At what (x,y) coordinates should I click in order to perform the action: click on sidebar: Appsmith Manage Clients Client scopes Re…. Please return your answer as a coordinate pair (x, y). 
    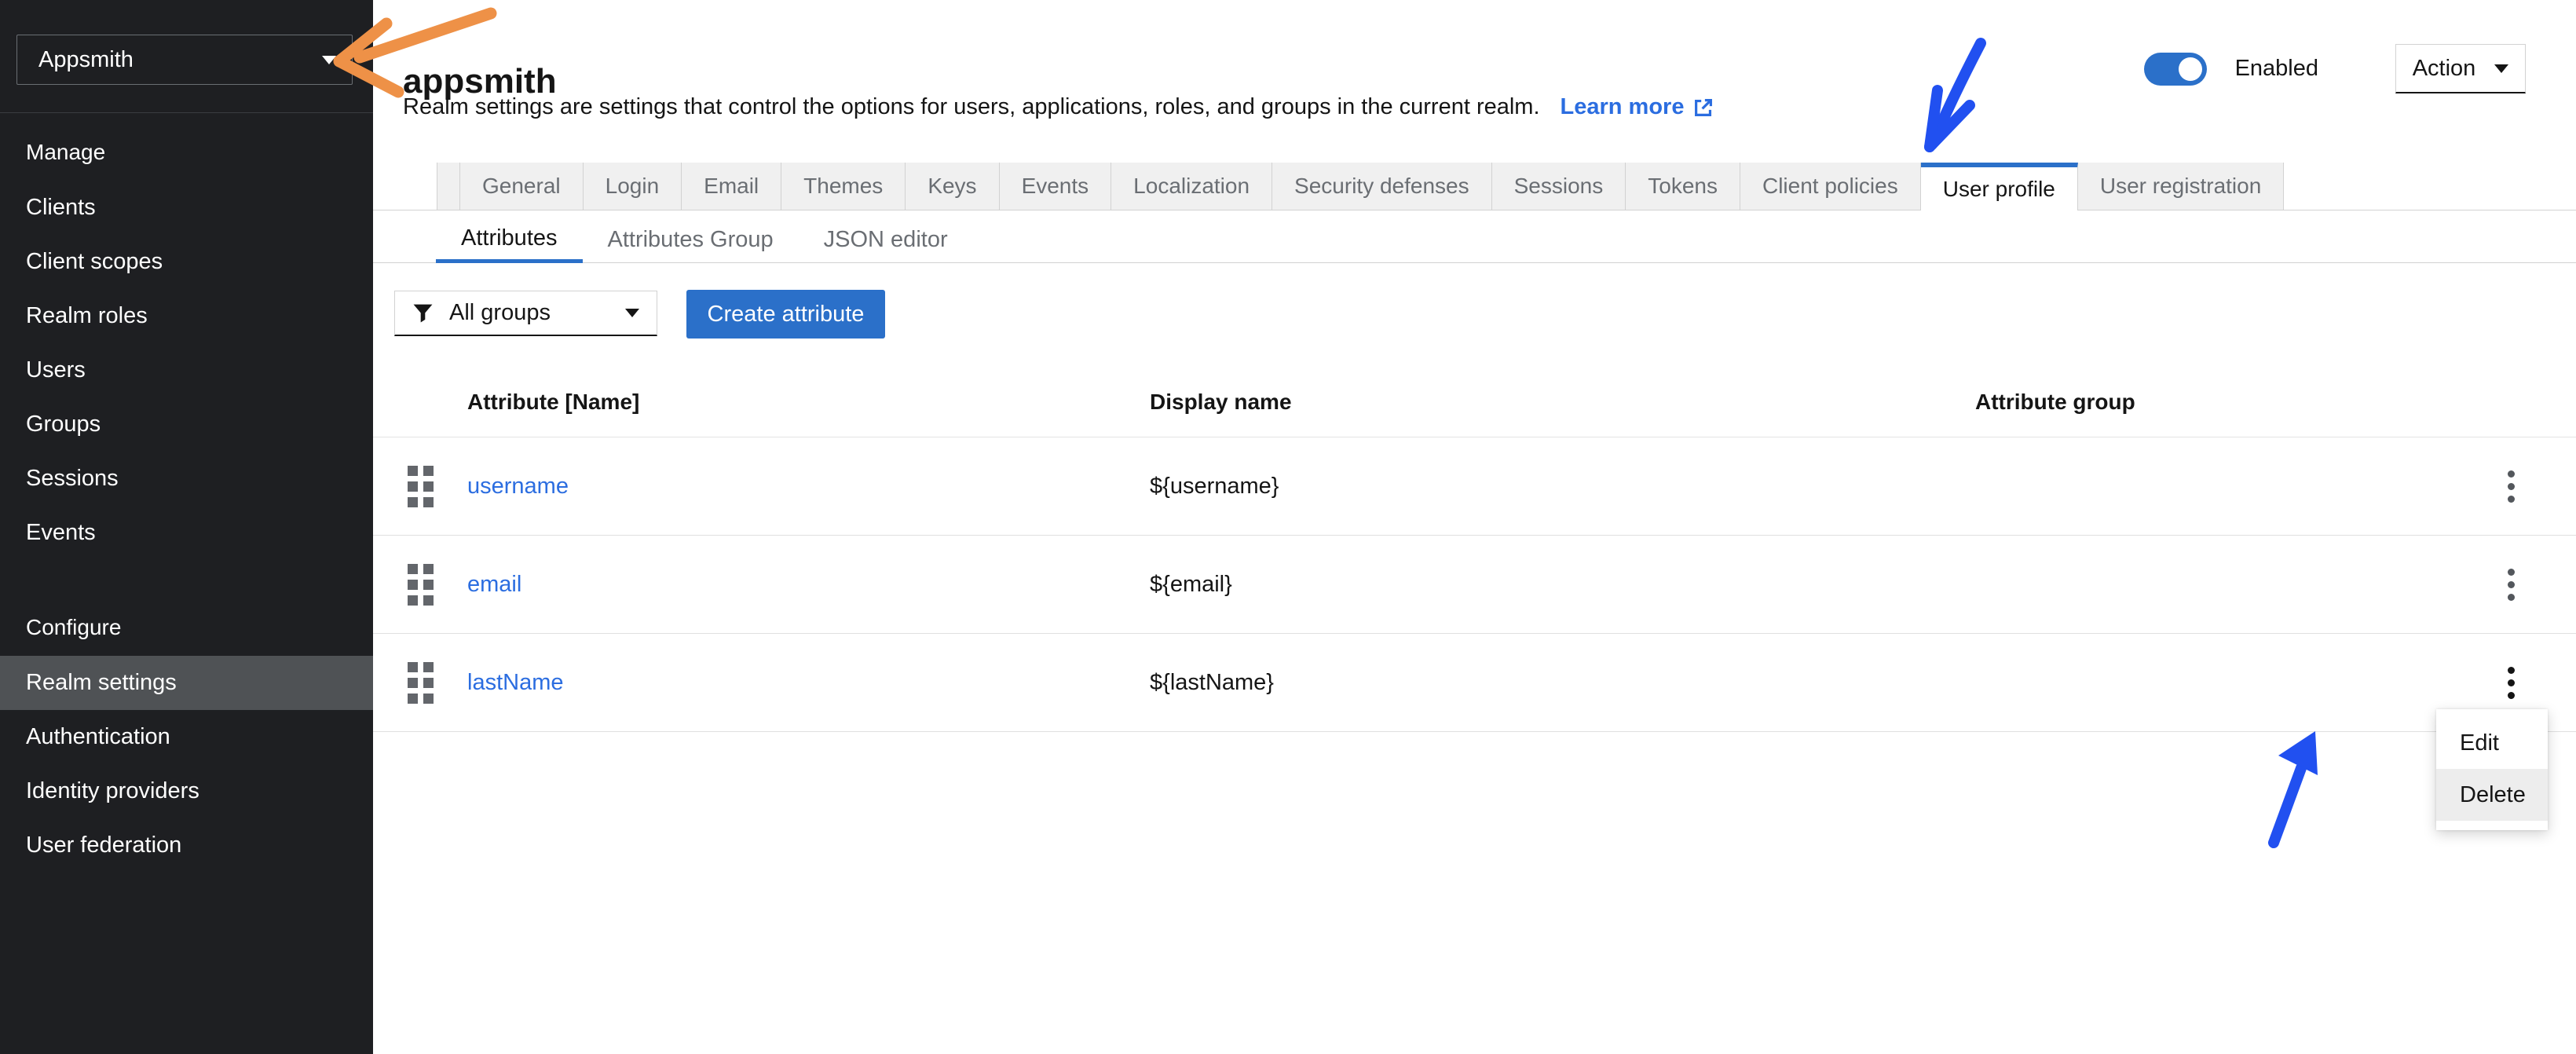
    Looking at the image, I should click on (186, 527).